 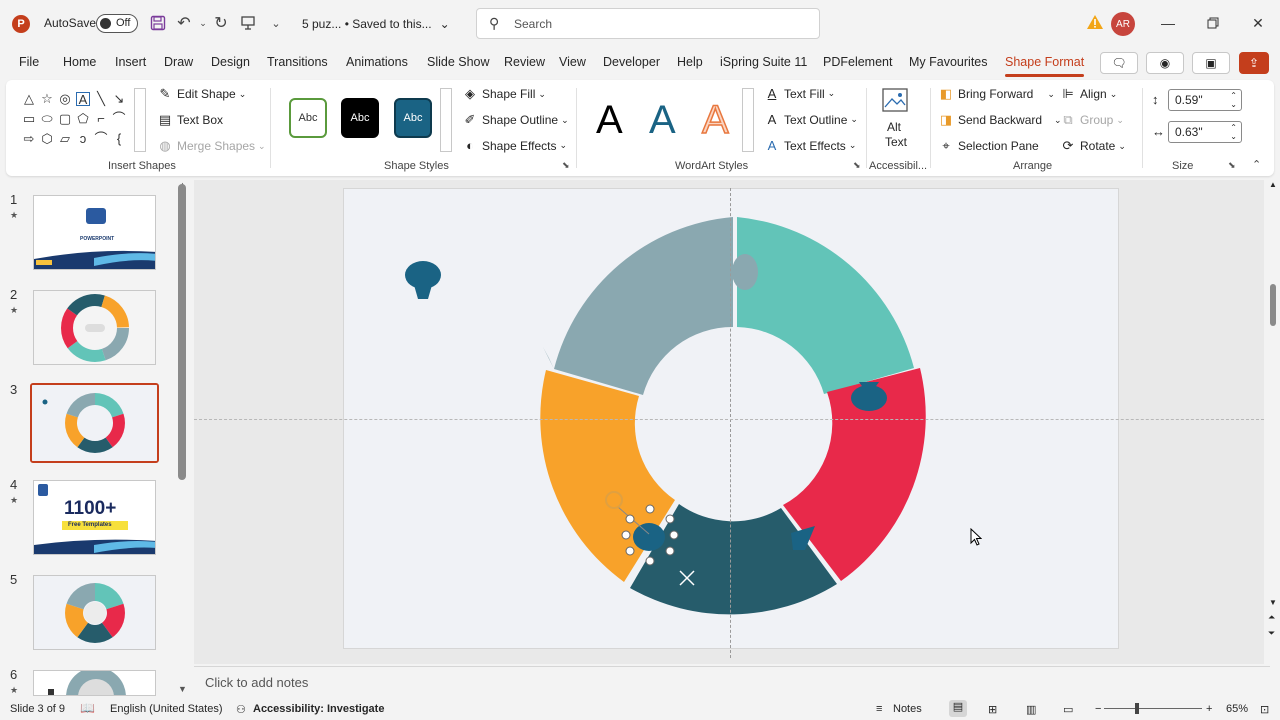 I want to click on save-icon, so click(x=158, y=23).